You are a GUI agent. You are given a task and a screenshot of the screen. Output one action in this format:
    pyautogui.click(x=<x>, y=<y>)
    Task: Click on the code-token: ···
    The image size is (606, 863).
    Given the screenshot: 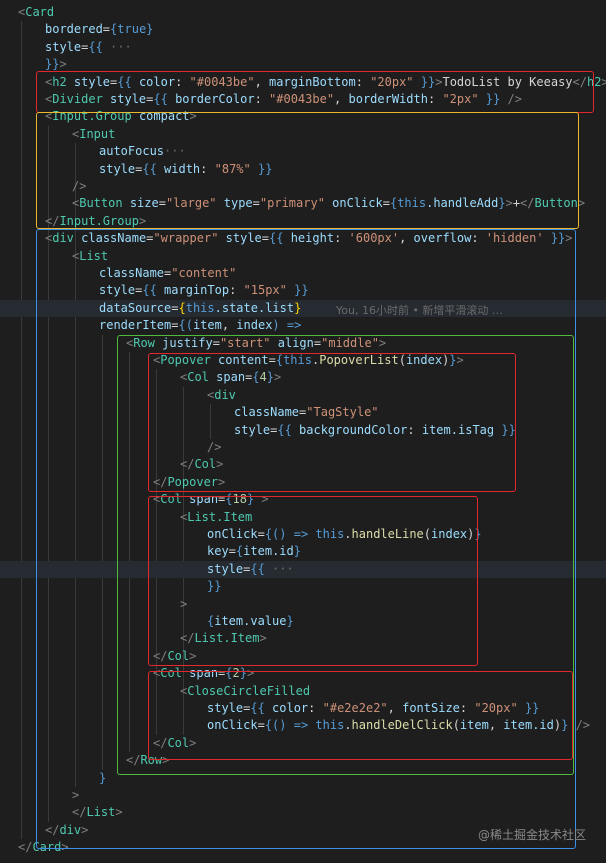 What is the action you would take?
    pyautogui.click(x=117, y=46)
    